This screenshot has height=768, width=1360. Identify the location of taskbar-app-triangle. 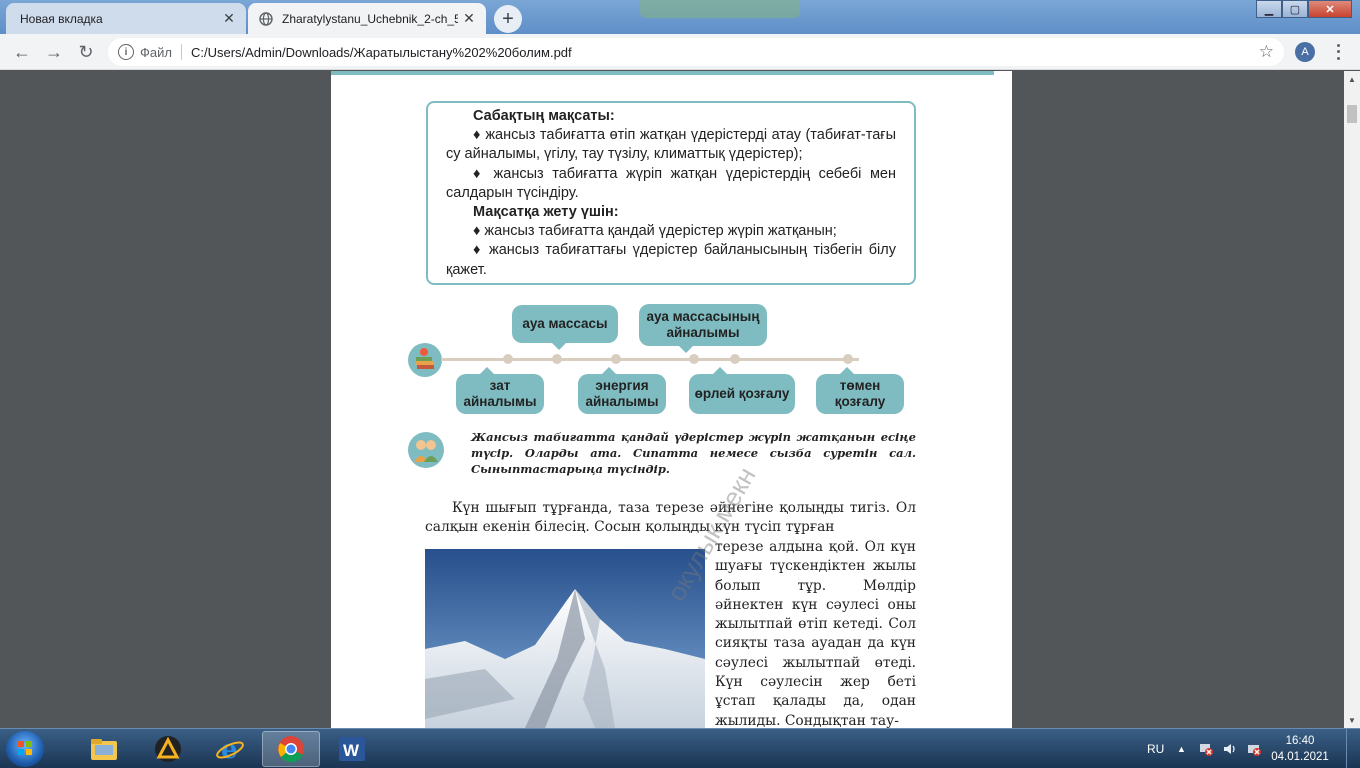
(168, 749).